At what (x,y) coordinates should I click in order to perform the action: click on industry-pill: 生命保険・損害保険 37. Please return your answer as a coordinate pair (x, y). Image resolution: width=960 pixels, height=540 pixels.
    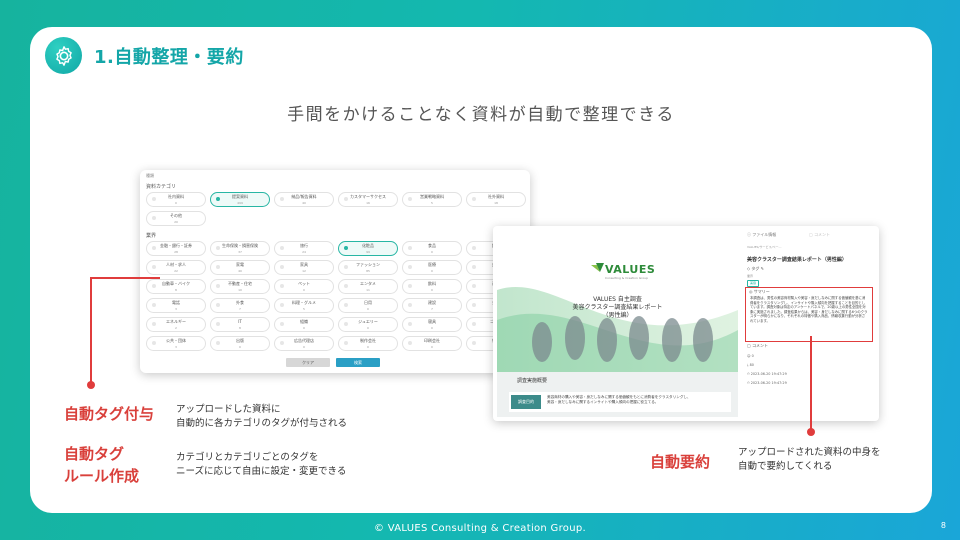
    Looking at the image, I should click on (240, 248).